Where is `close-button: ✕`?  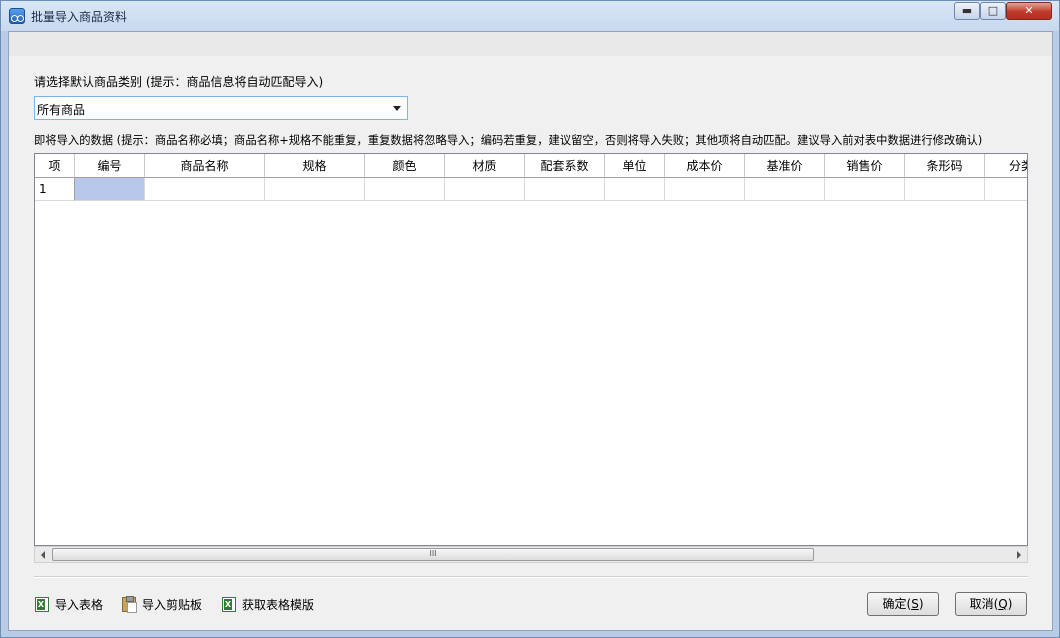
close-button: ✕ is located at coordinates (1029, 11).